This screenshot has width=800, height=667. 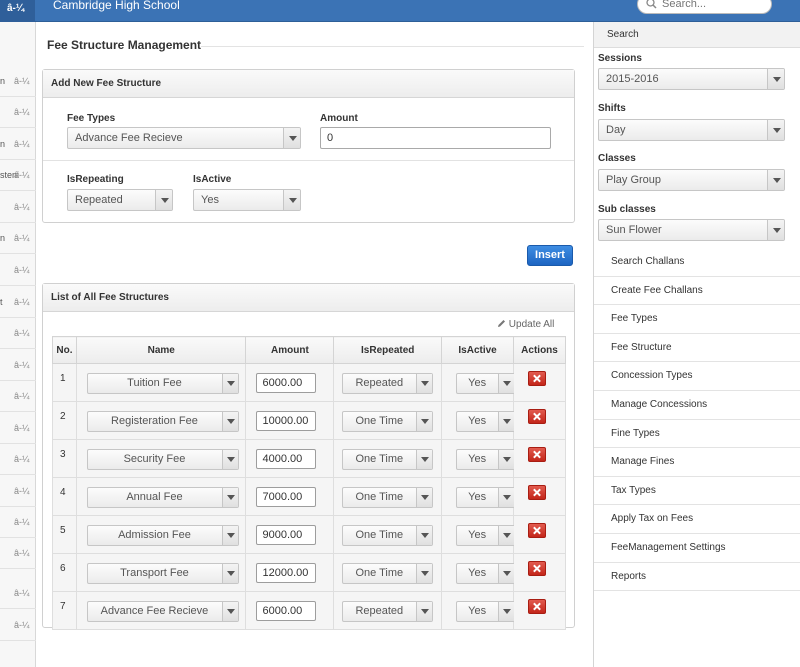 What do you see at coordinates (697, 548) in the screenshot?
I see `menu-item: FeeManagement Settings` at bounding box center [697, 548].